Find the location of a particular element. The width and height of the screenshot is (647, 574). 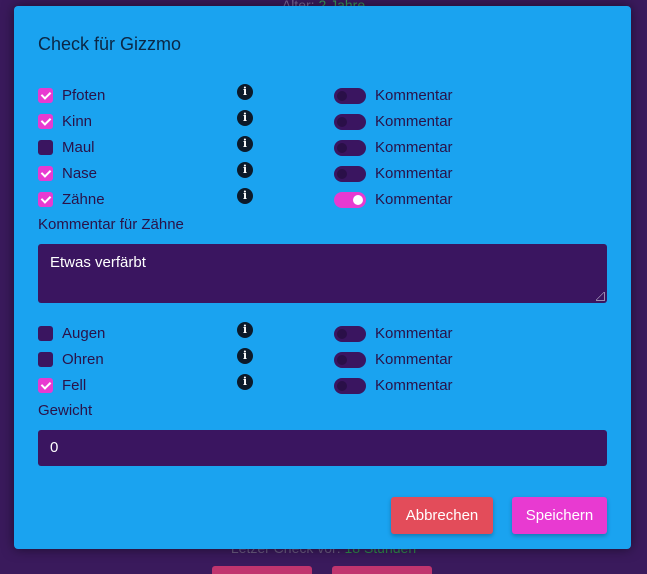

check-label-maul: Maul is located at coordinates (78, 147).